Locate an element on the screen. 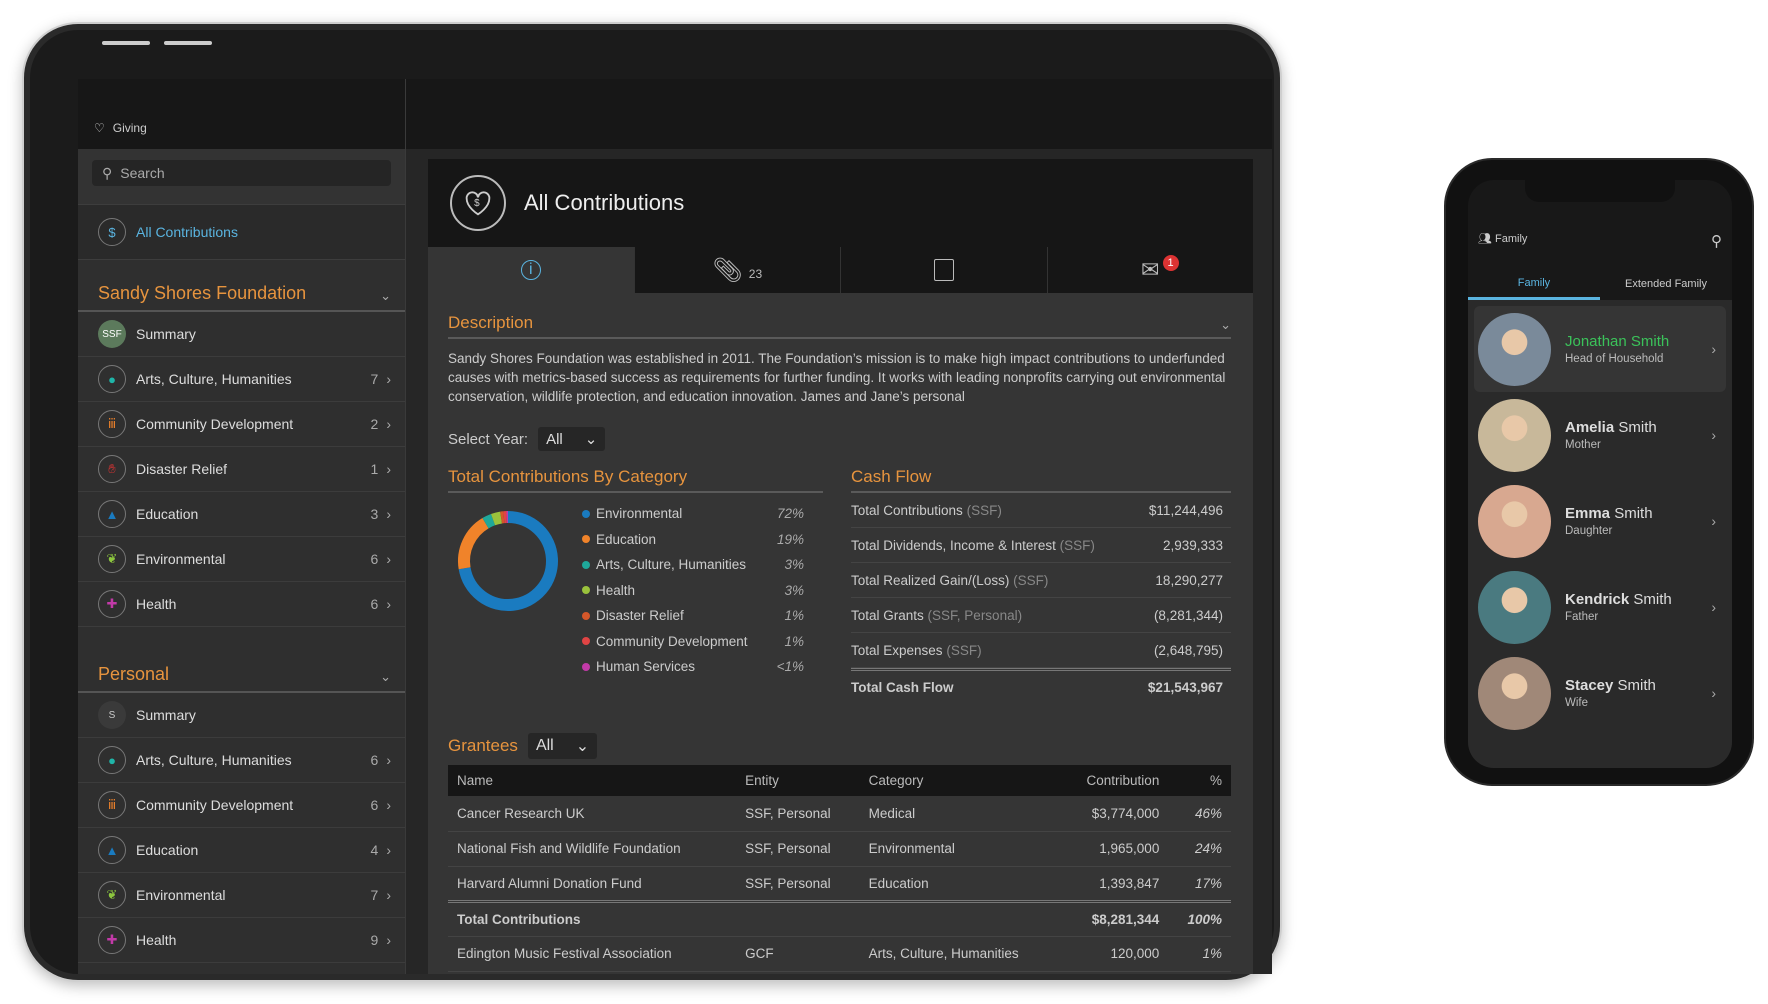  sidebar-item: ✚ Health 9 › is located at coordinates (241, 940).